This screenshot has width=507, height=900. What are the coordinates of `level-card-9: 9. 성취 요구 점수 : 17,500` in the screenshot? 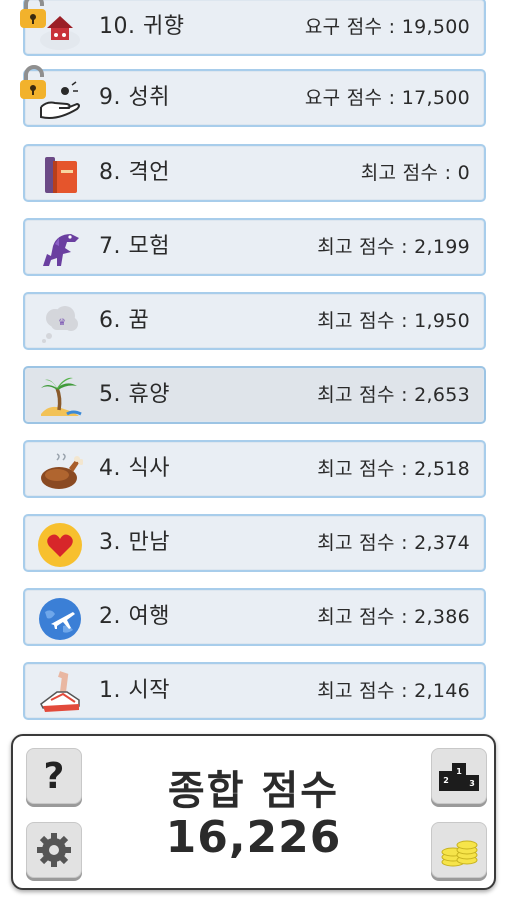 It's located at (253, 96).